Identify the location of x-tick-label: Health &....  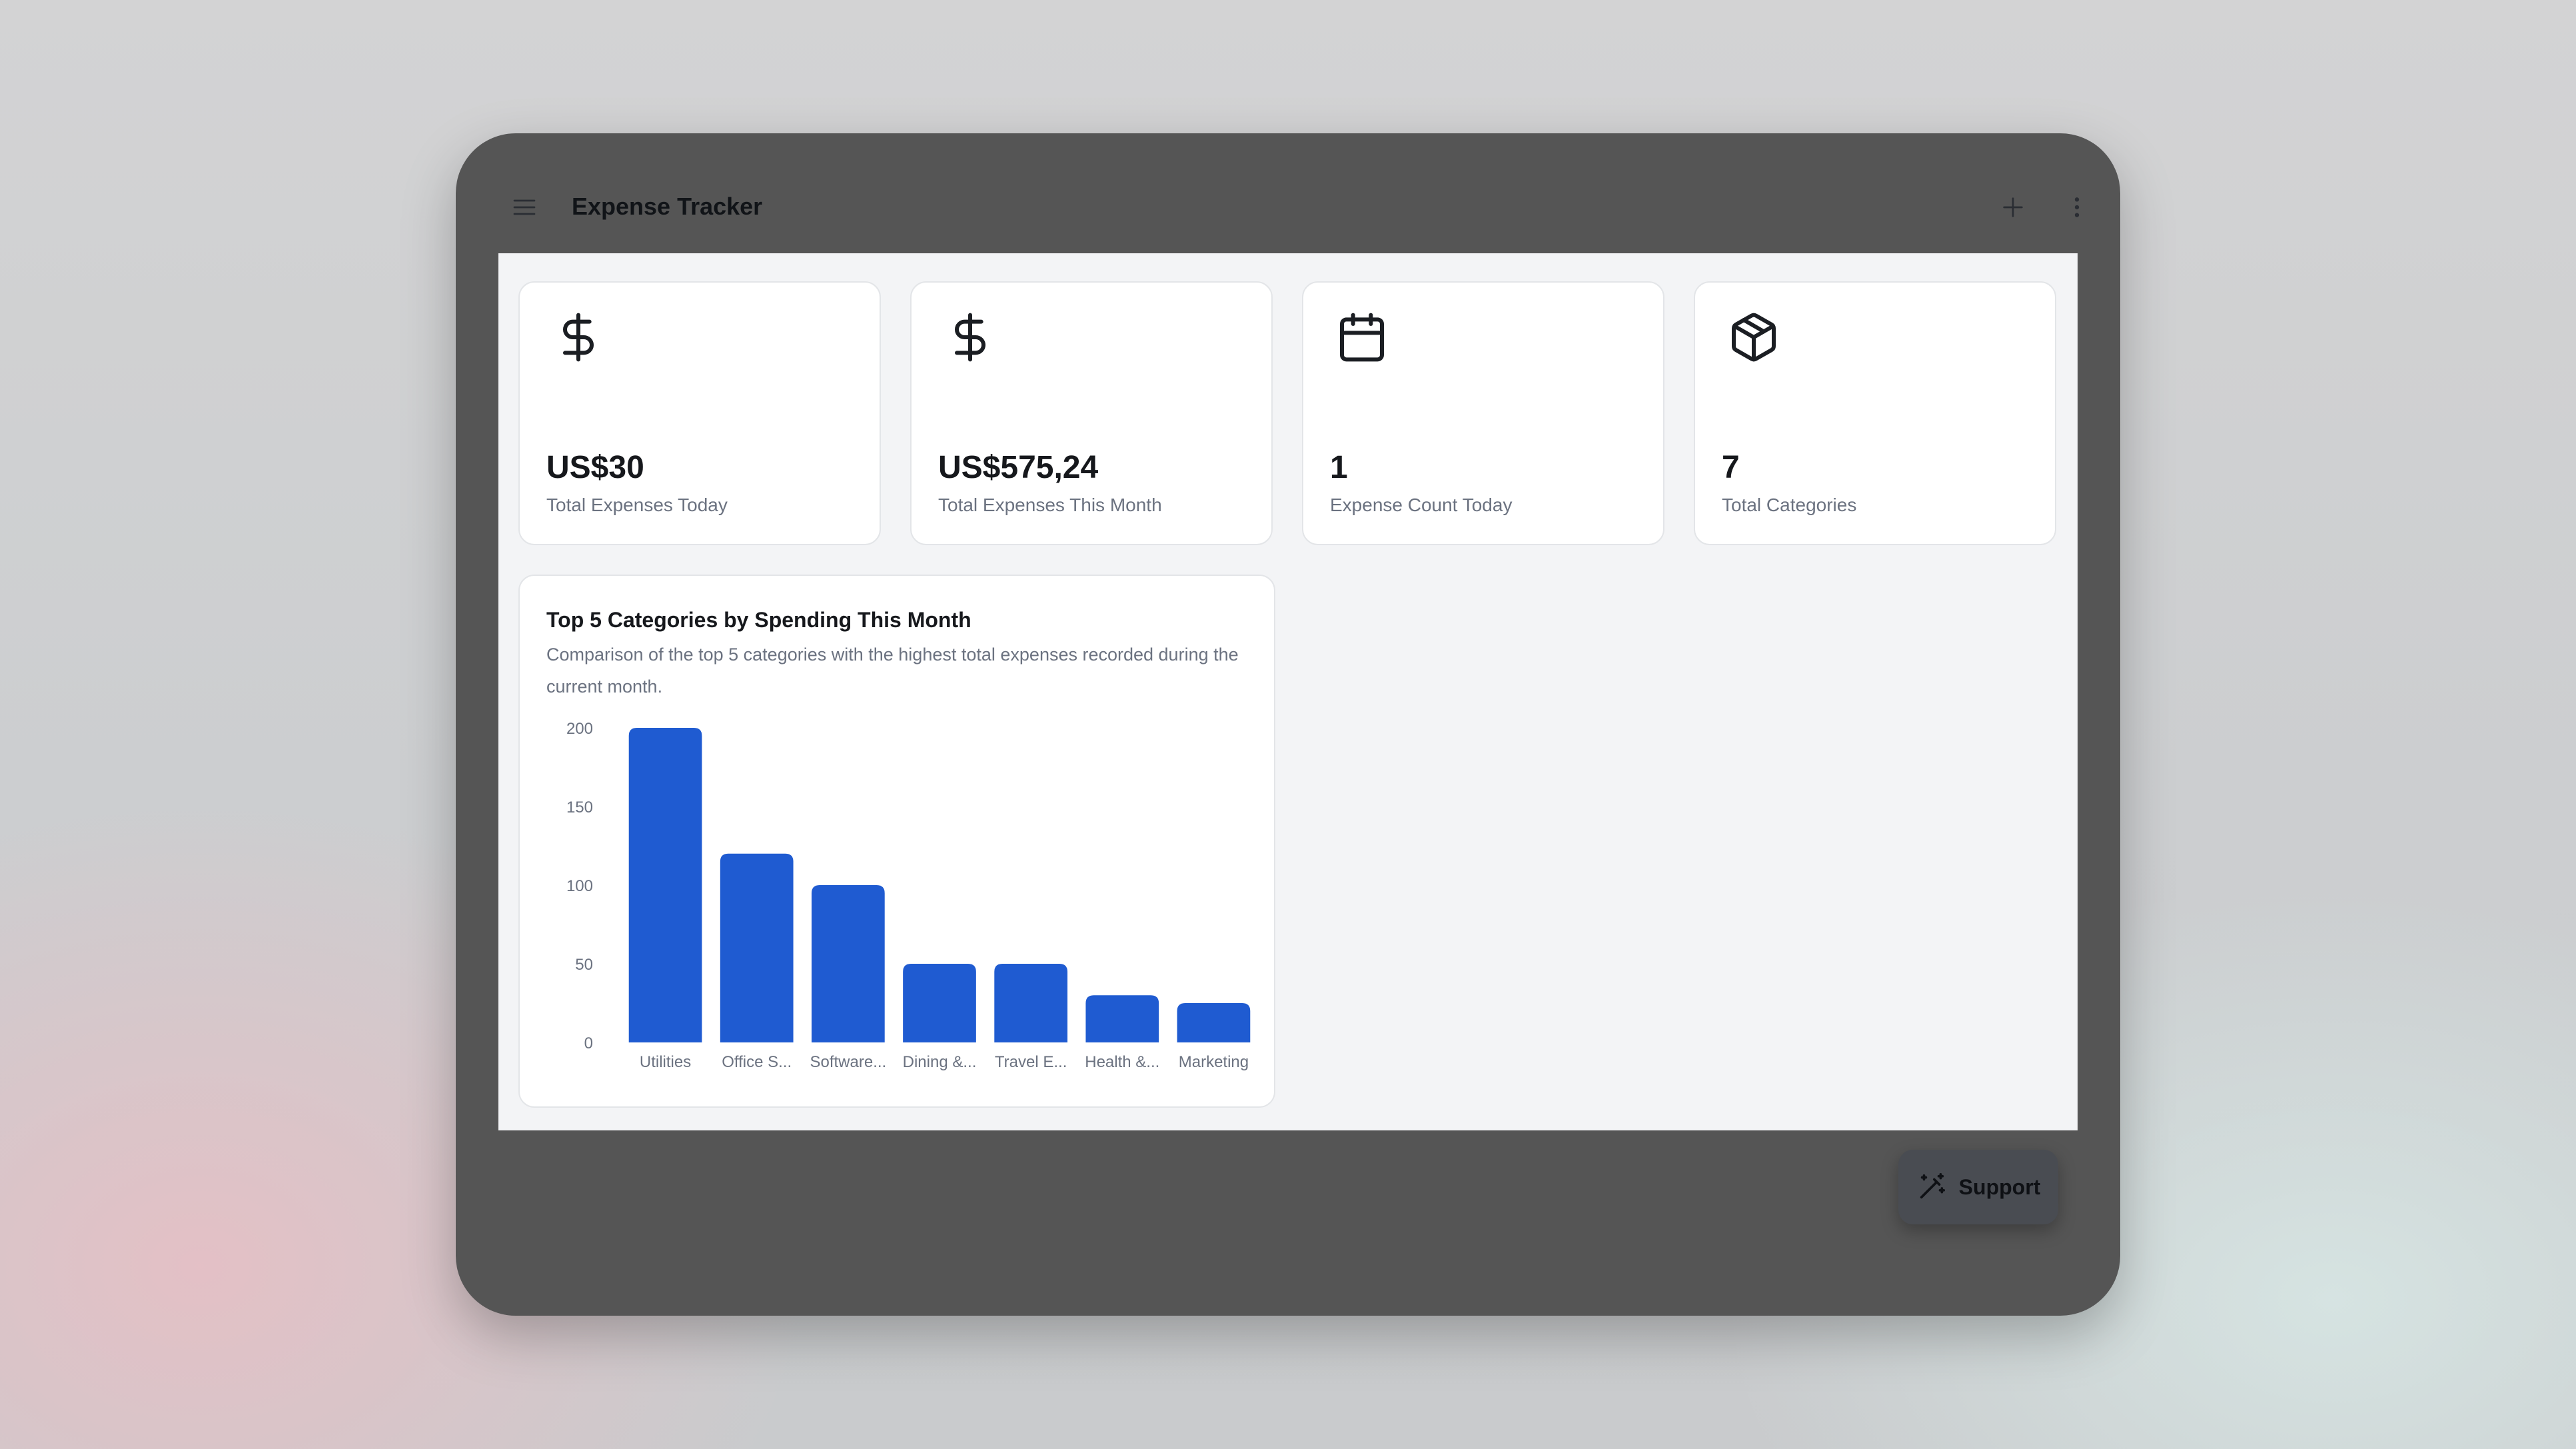
(1122, 1062).